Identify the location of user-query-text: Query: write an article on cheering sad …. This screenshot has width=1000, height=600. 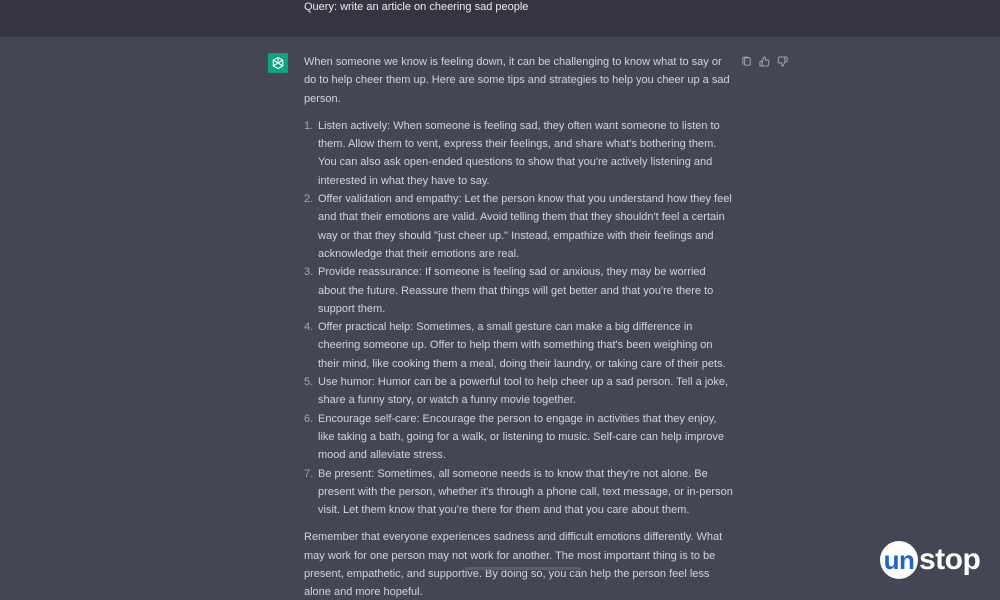
(416, 7).